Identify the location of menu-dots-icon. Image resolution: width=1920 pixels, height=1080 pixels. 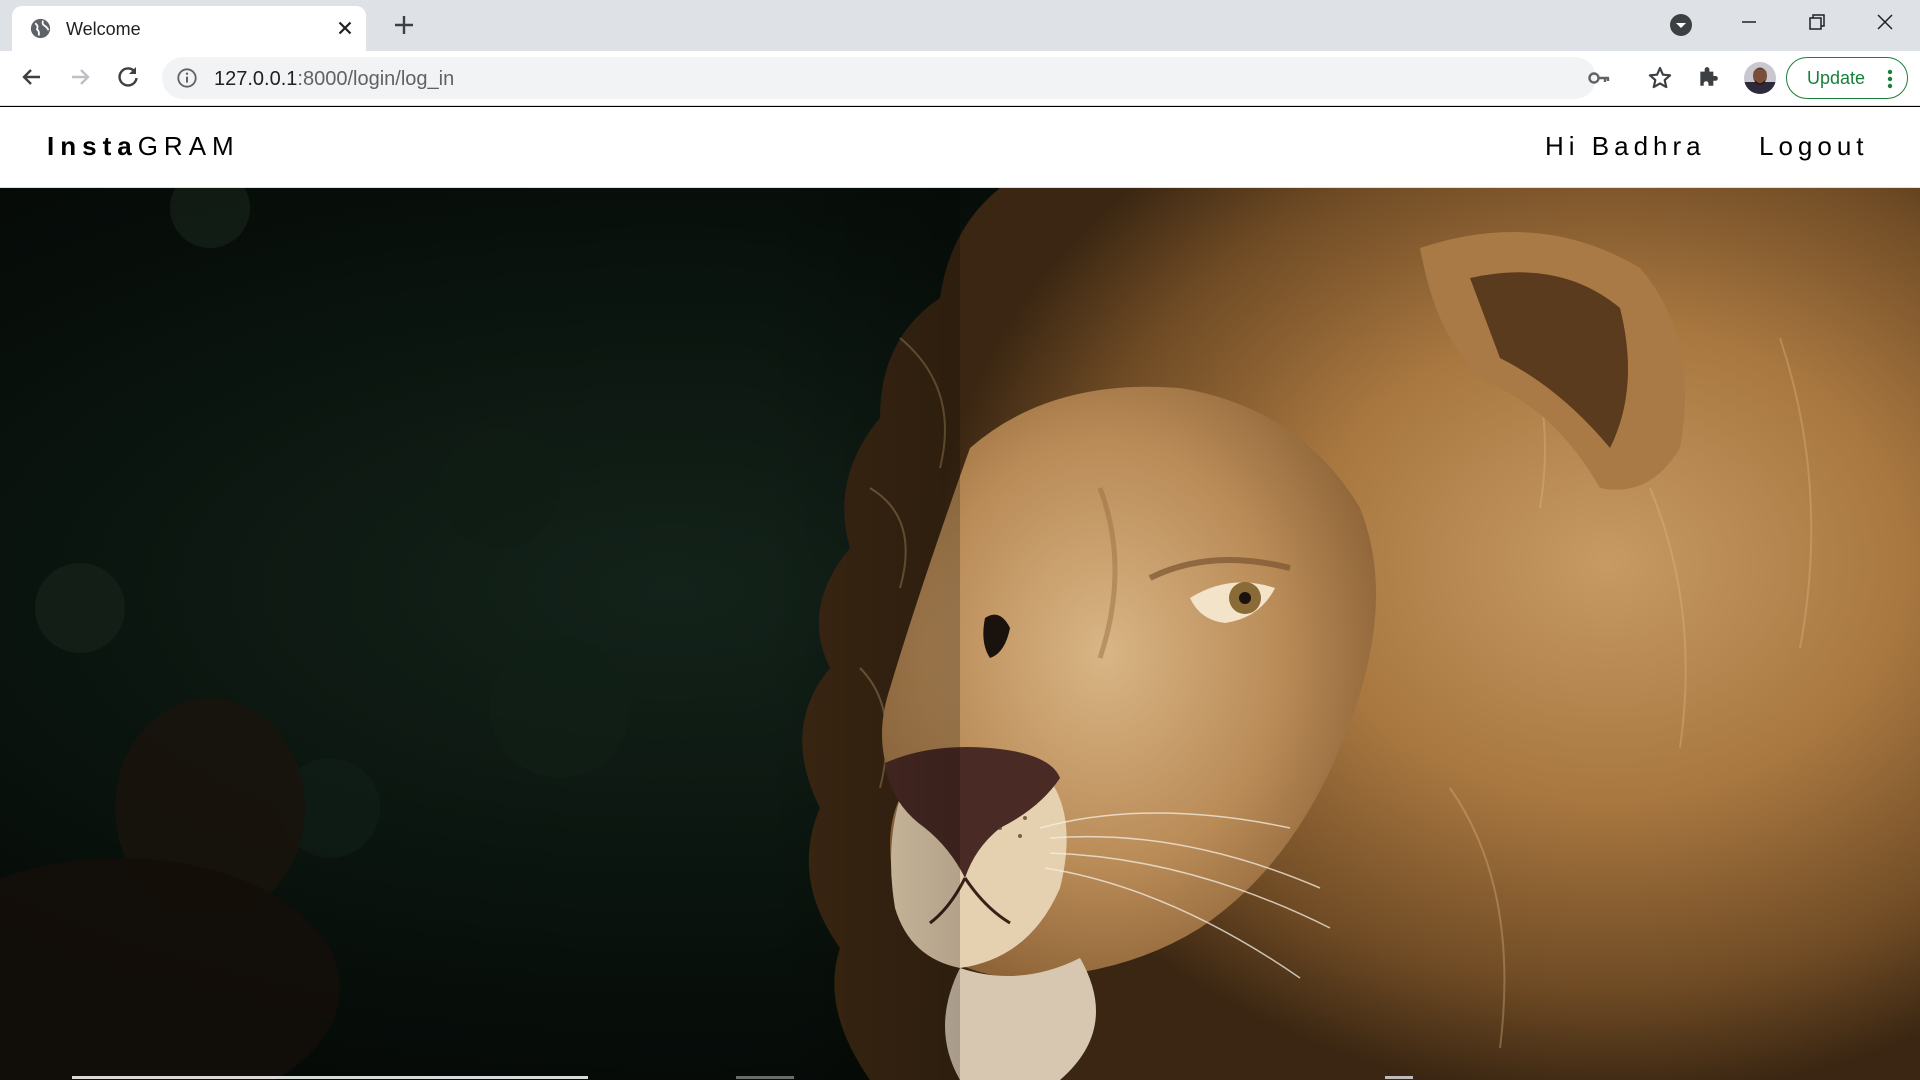
(1890, 79).